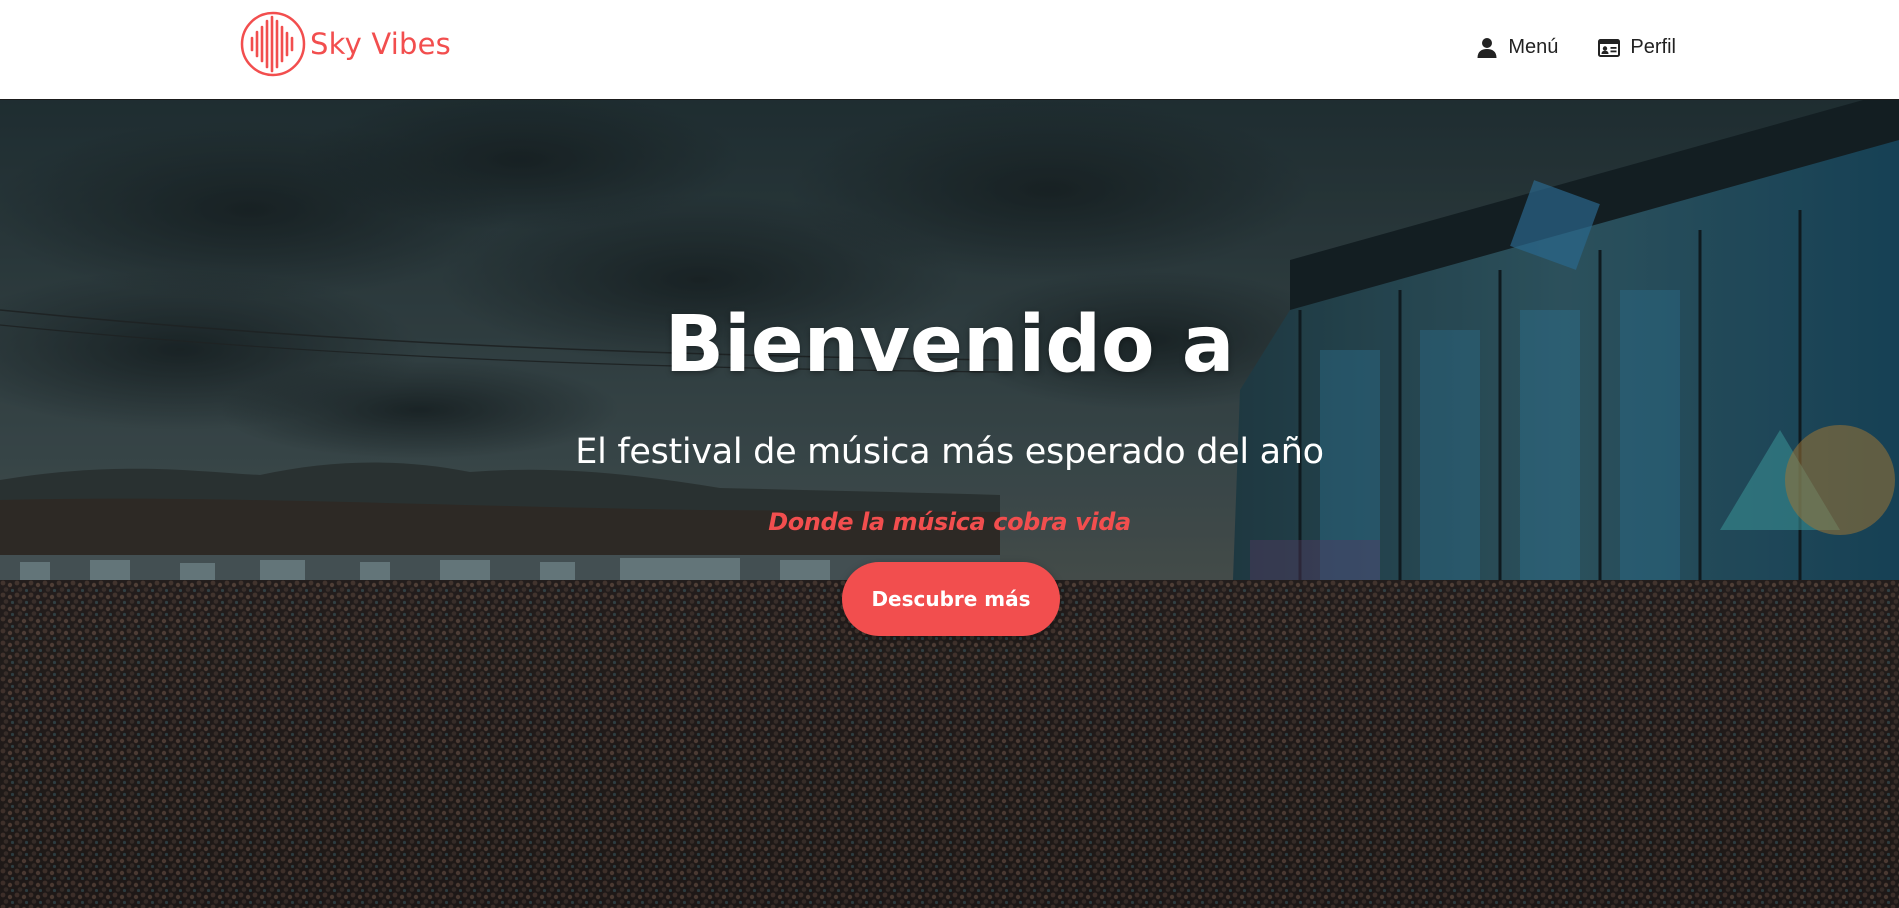 Image resolution: width=1899 pixels, height=908 pixels. What do you see at coordinates (1609, 47) in the screenshot?
I see `id-card-icon` at bounding box center [1609, 47].